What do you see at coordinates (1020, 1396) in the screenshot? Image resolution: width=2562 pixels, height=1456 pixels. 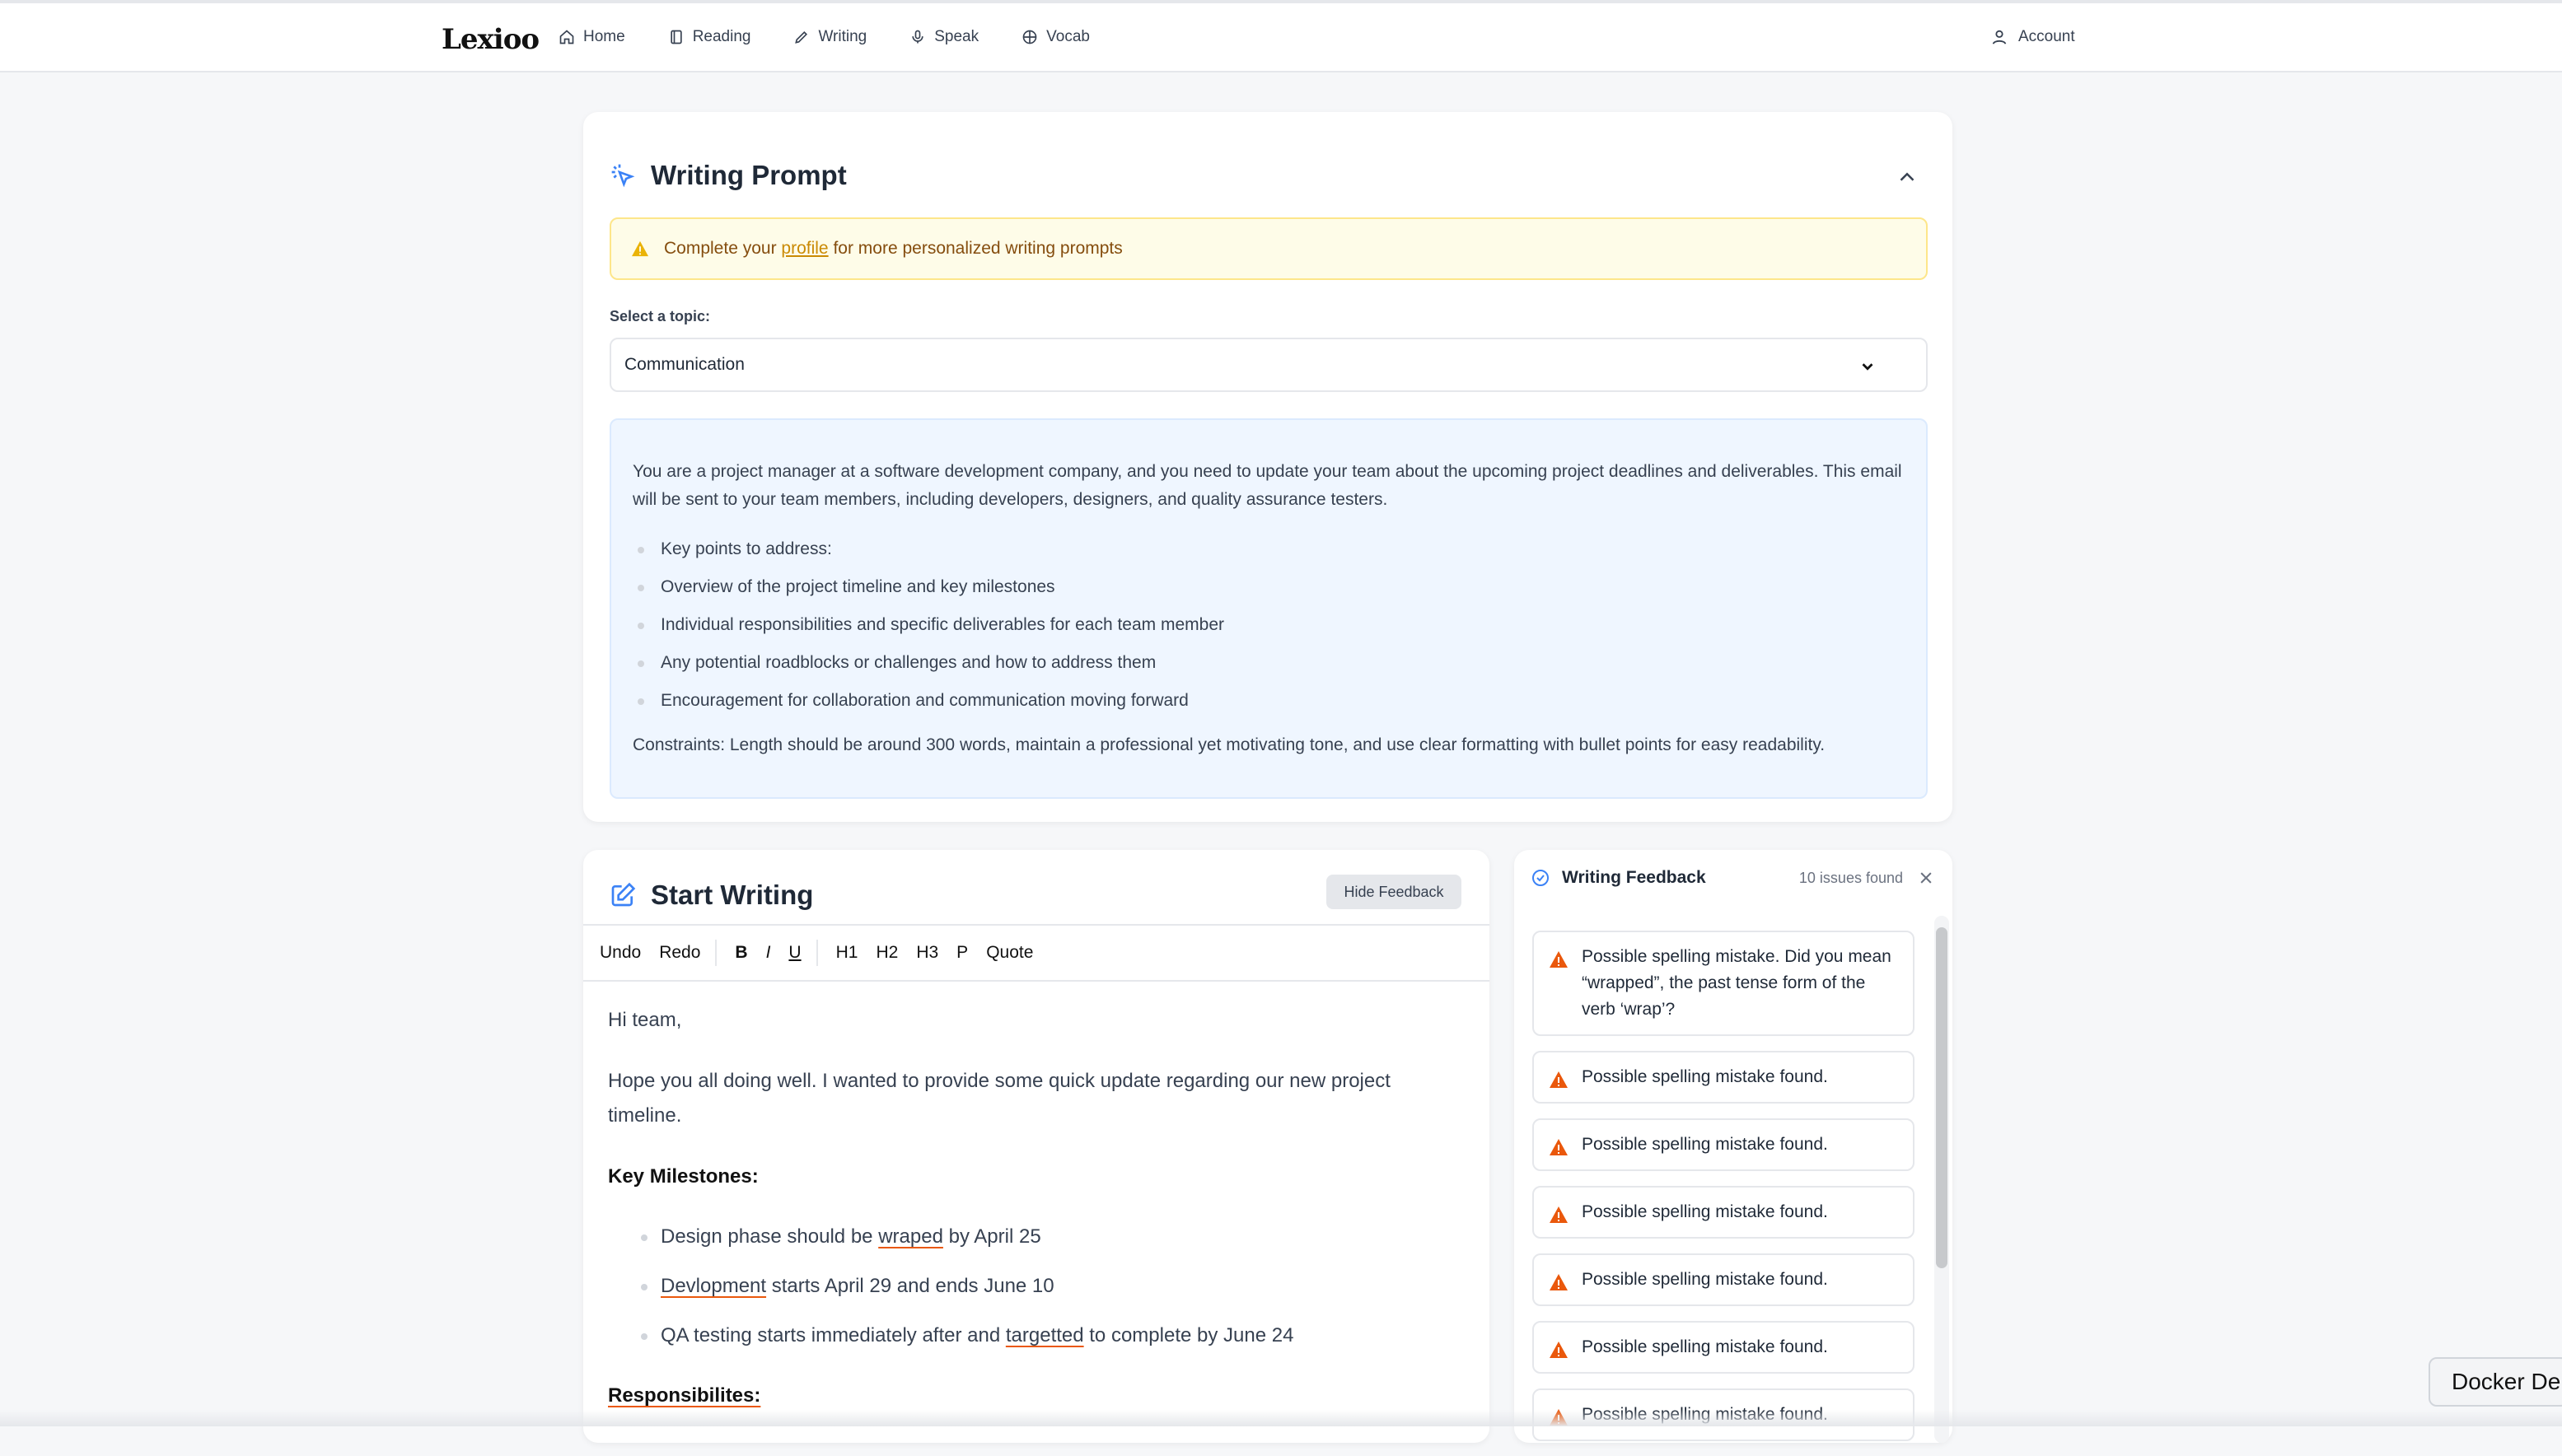 I see `editor-heading-responsibilities: Responsibilites:` at bounding box center [1020, 1396].